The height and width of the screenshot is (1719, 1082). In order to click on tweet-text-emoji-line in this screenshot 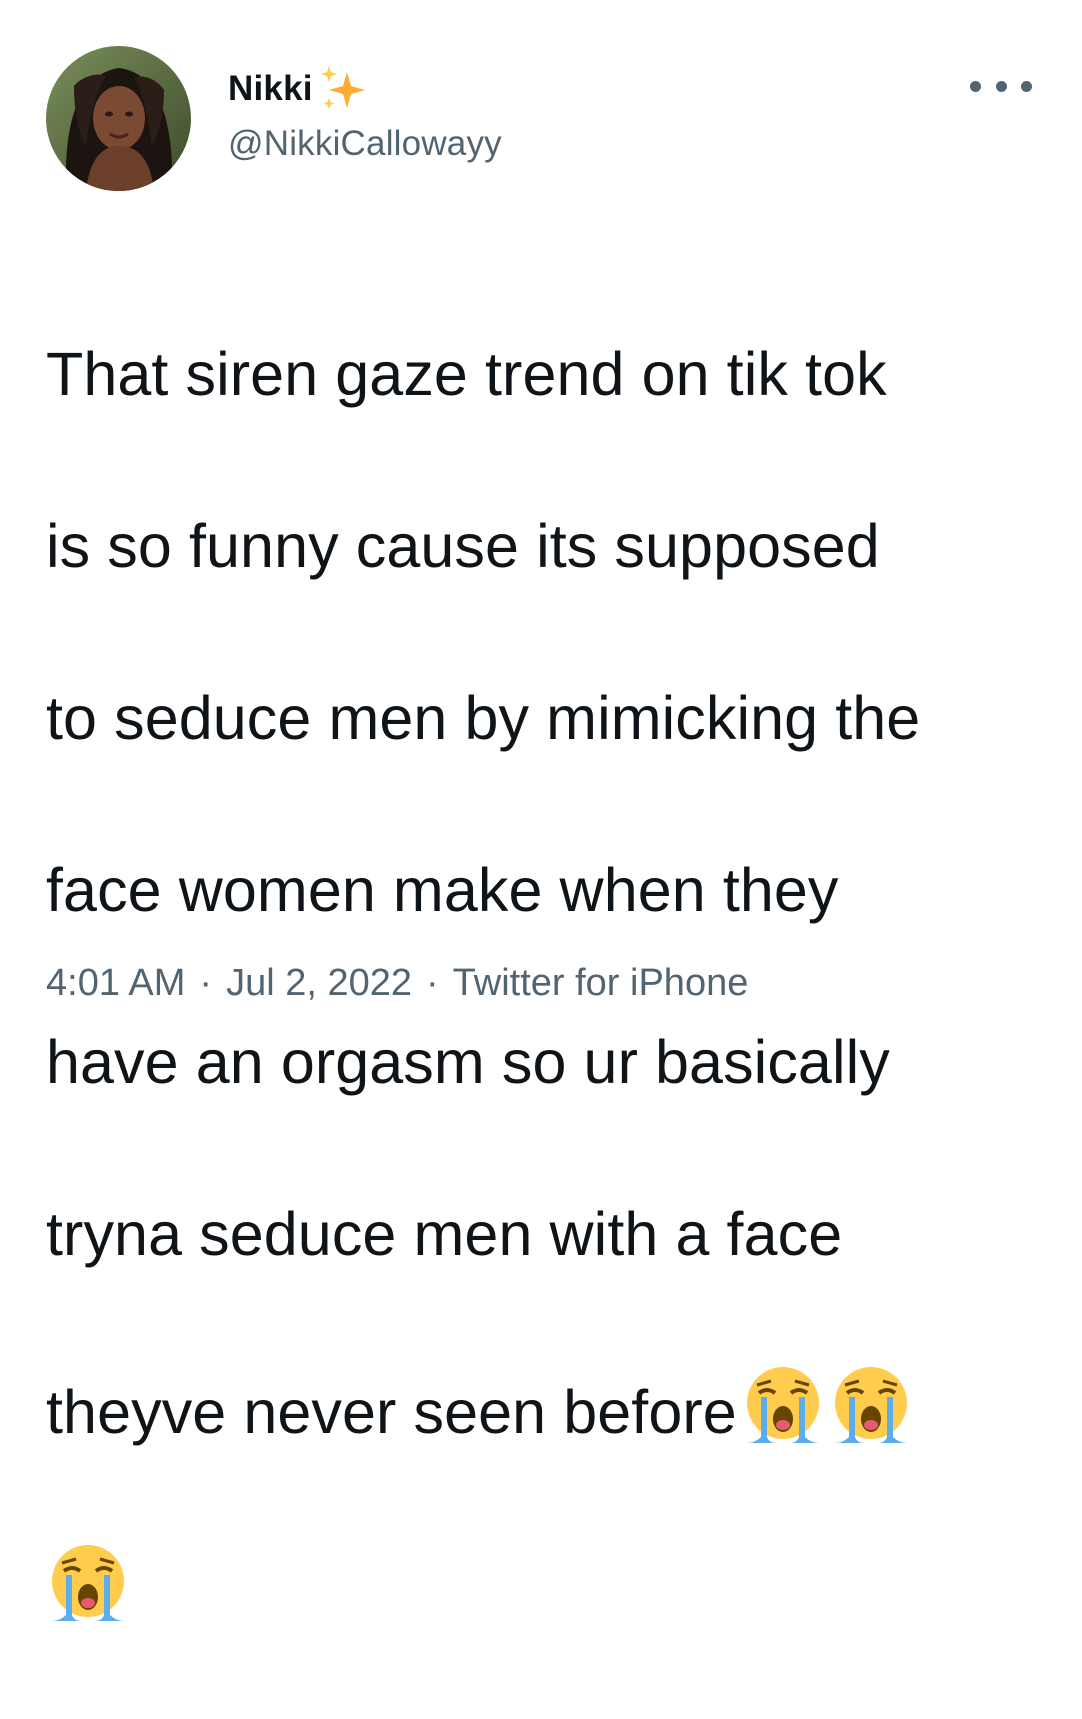, I will do `click(551, 1587)`.